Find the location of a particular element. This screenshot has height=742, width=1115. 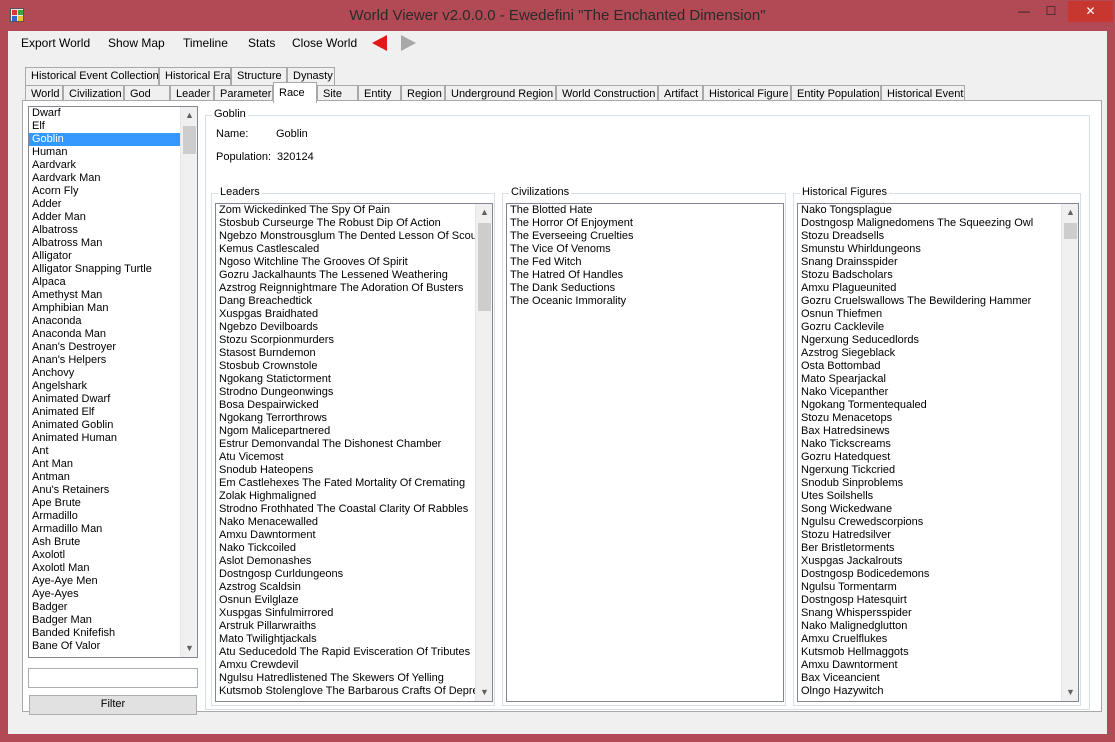

list-item: Dostngosp Curldungeons is located at coordinates (354, 574).